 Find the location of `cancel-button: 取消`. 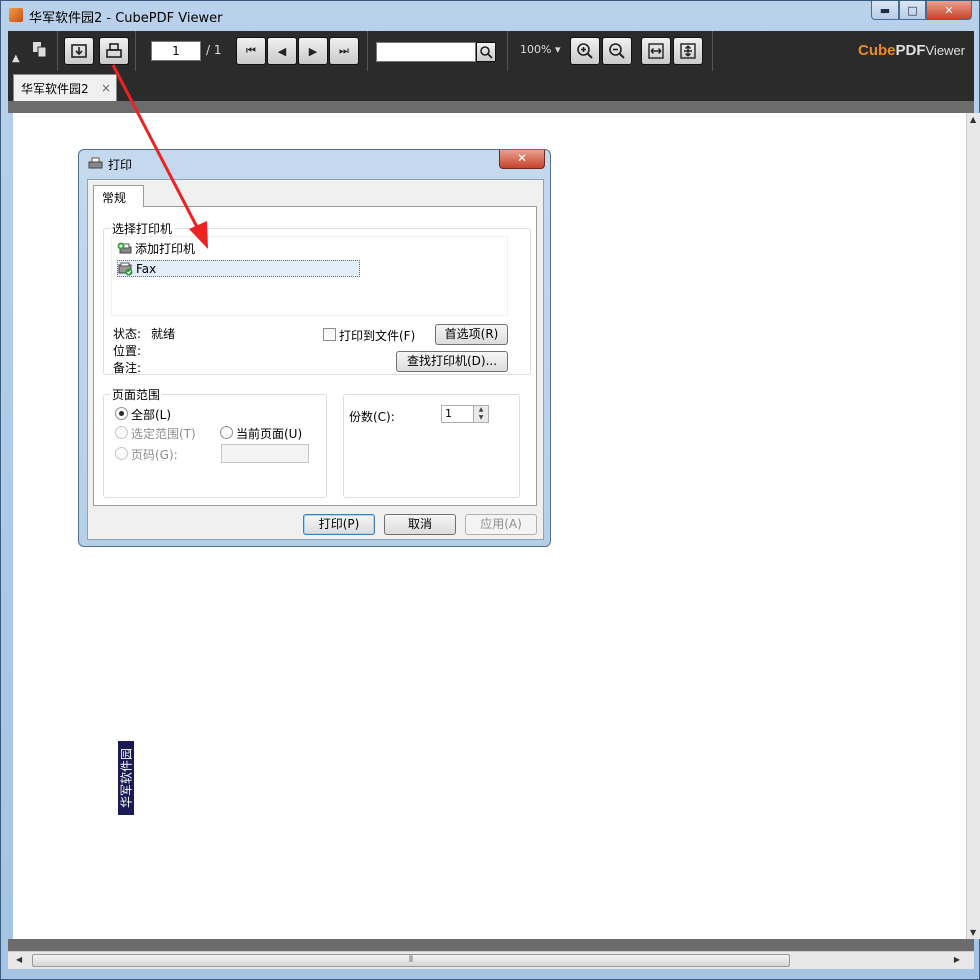

cancel-button: 取消 is located at coordinates (420, 524).